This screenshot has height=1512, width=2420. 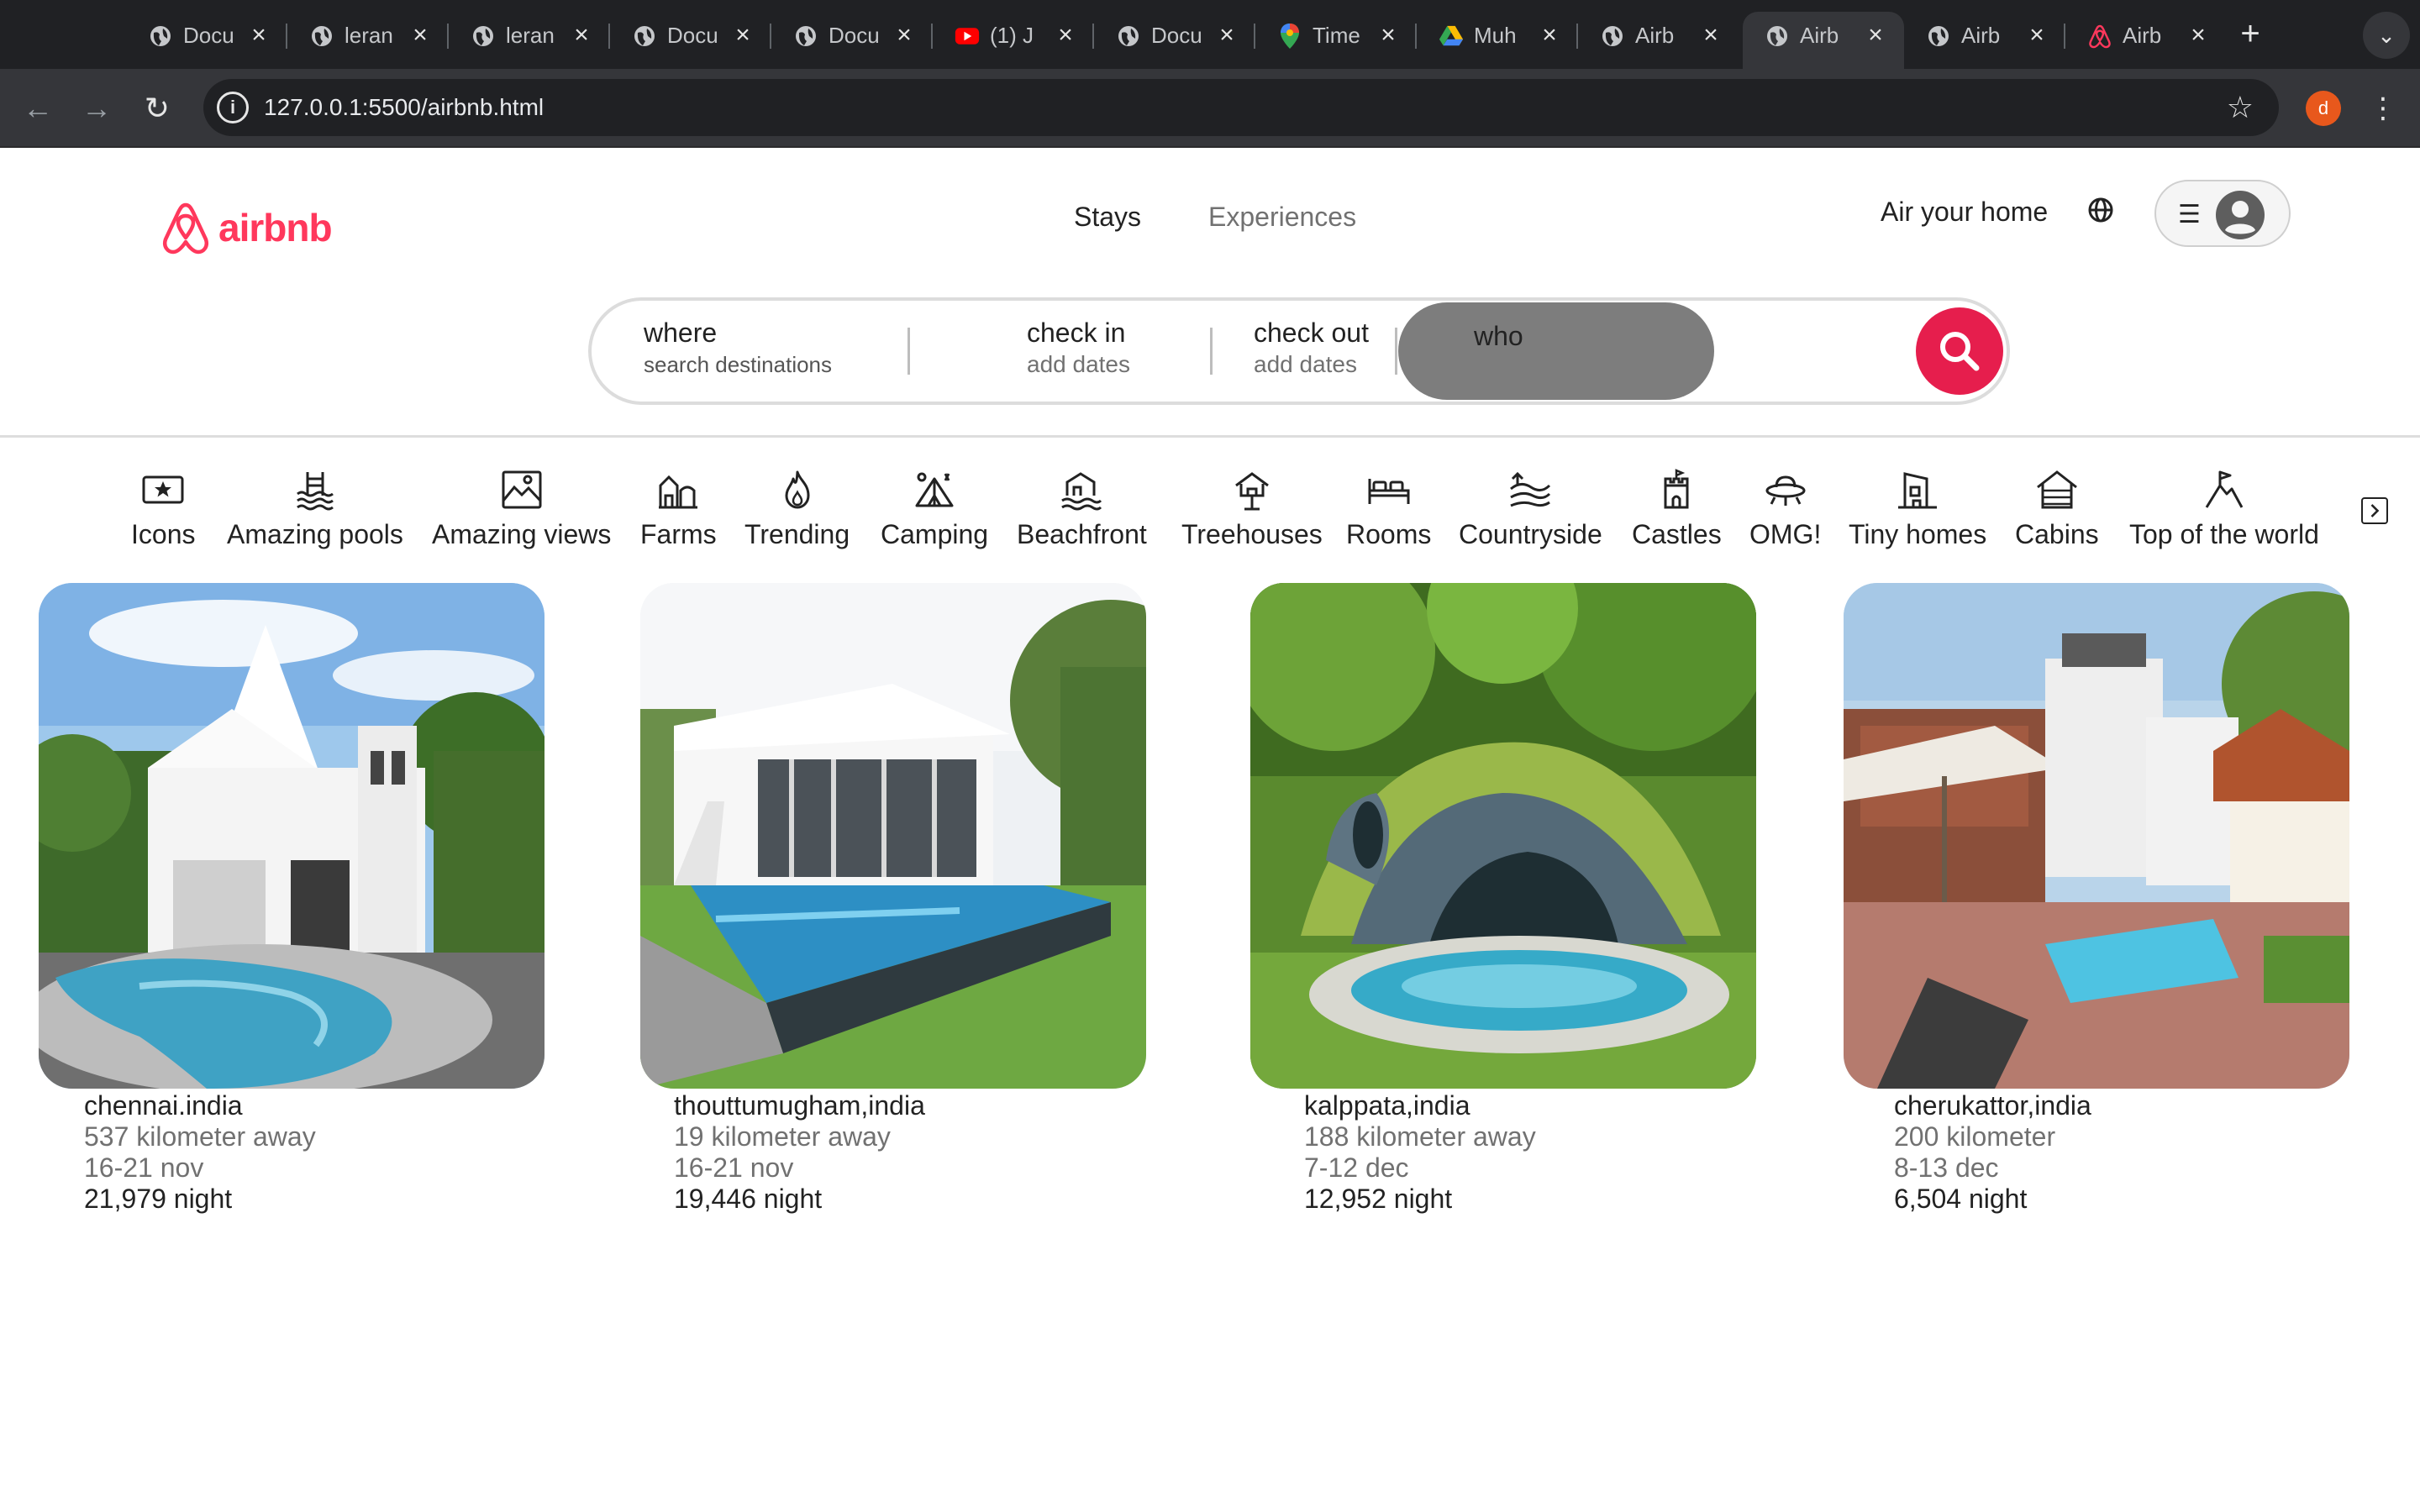 I want to click on listing-location: cherukattor,india, so click(x=1992, y=1105).